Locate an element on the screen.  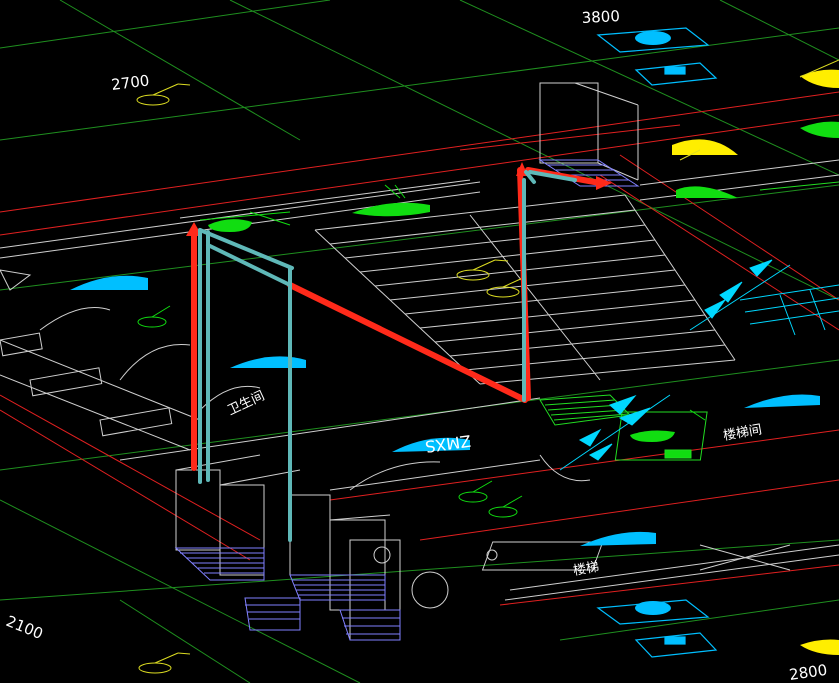
elevation-label-bottom-left: 2100 is located at coordinates (25, 627).